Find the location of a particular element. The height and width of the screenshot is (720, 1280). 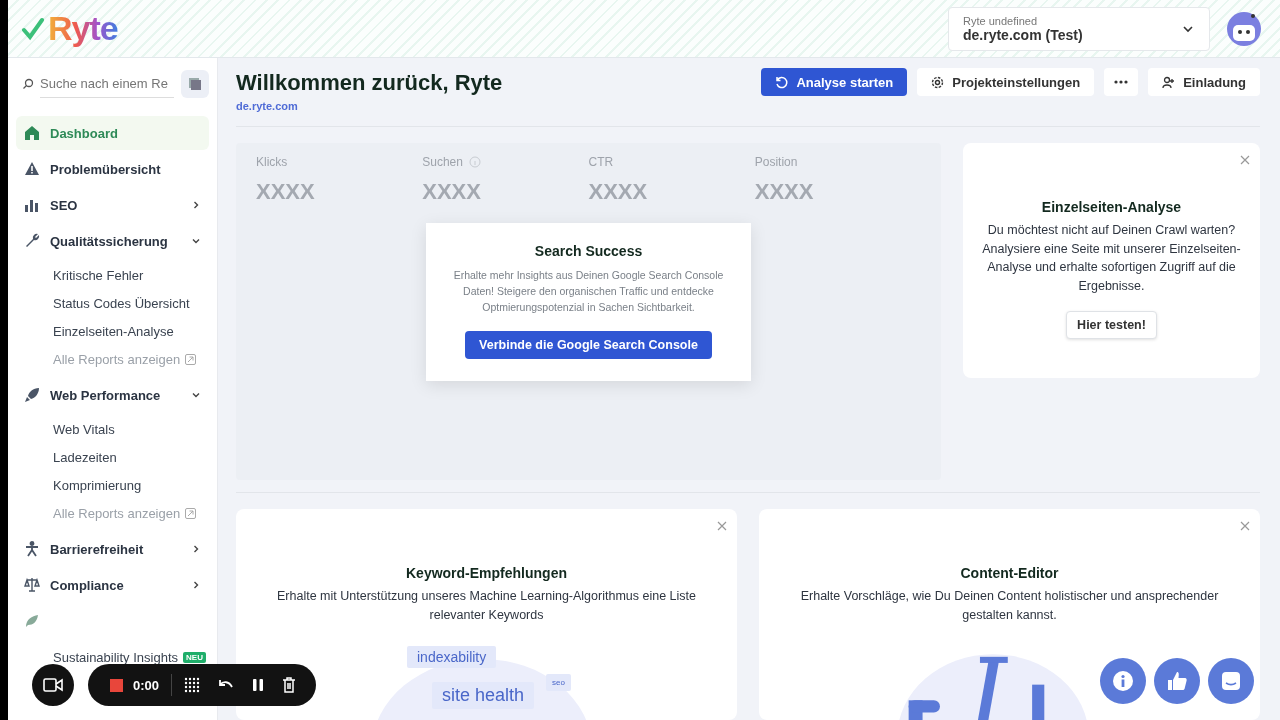

nav-label: Problemübersicht is located at coordinates (105, 169).